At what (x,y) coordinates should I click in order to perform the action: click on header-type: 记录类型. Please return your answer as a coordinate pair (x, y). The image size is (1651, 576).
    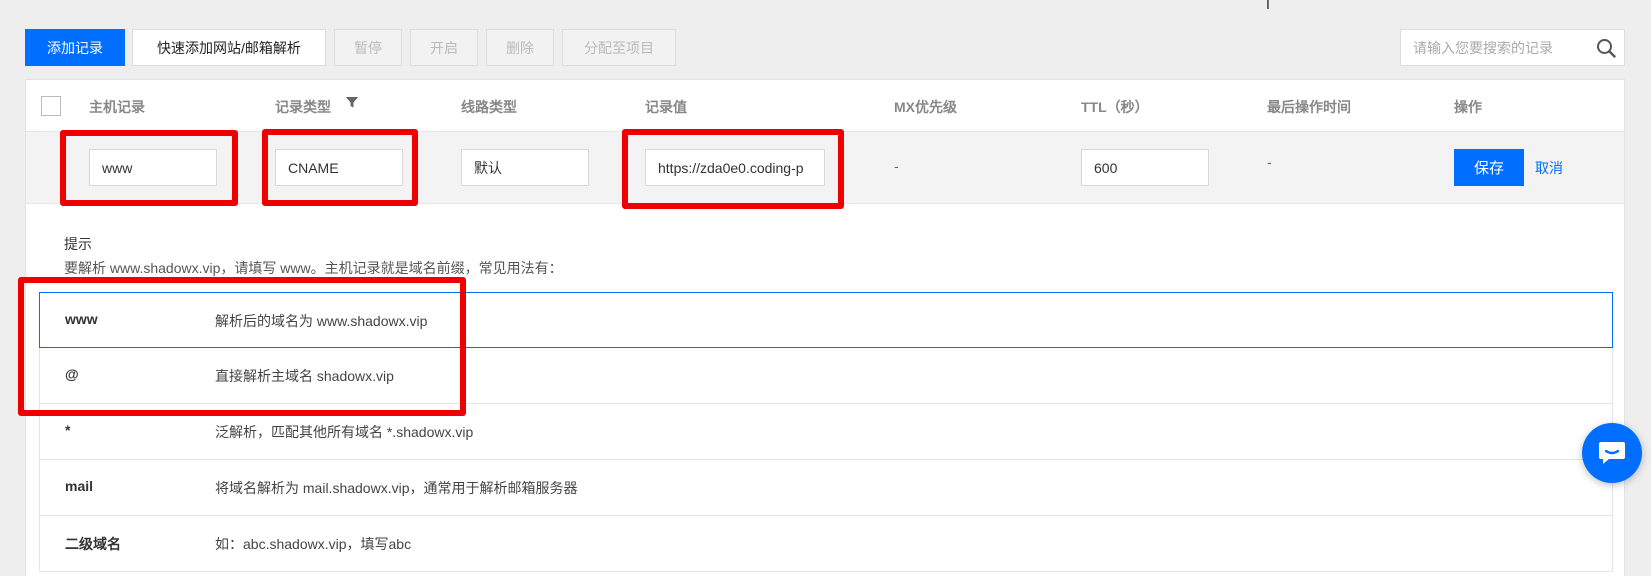
    Looking at the image, I should click on (303, 107).